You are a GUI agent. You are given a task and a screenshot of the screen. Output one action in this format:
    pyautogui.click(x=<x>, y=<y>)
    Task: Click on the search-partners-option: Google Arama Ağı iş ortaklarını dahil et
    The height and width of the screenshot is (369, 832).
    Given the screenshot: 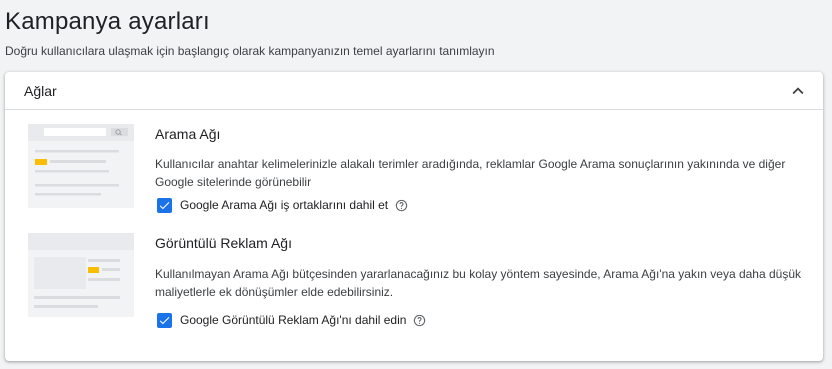 What is the action you would take?
    pyautogui.click(x=282, y=205)
    